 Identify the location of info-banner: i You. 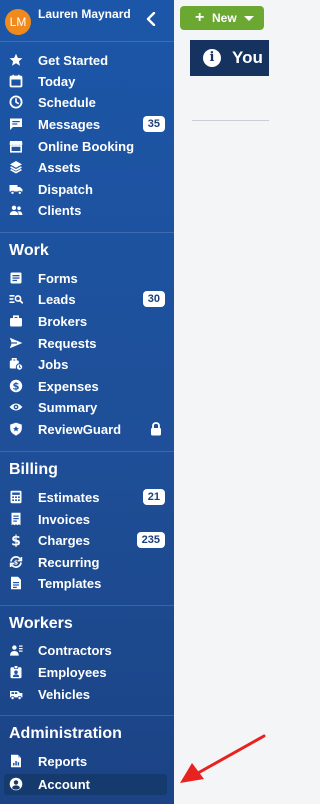
(229, 58).